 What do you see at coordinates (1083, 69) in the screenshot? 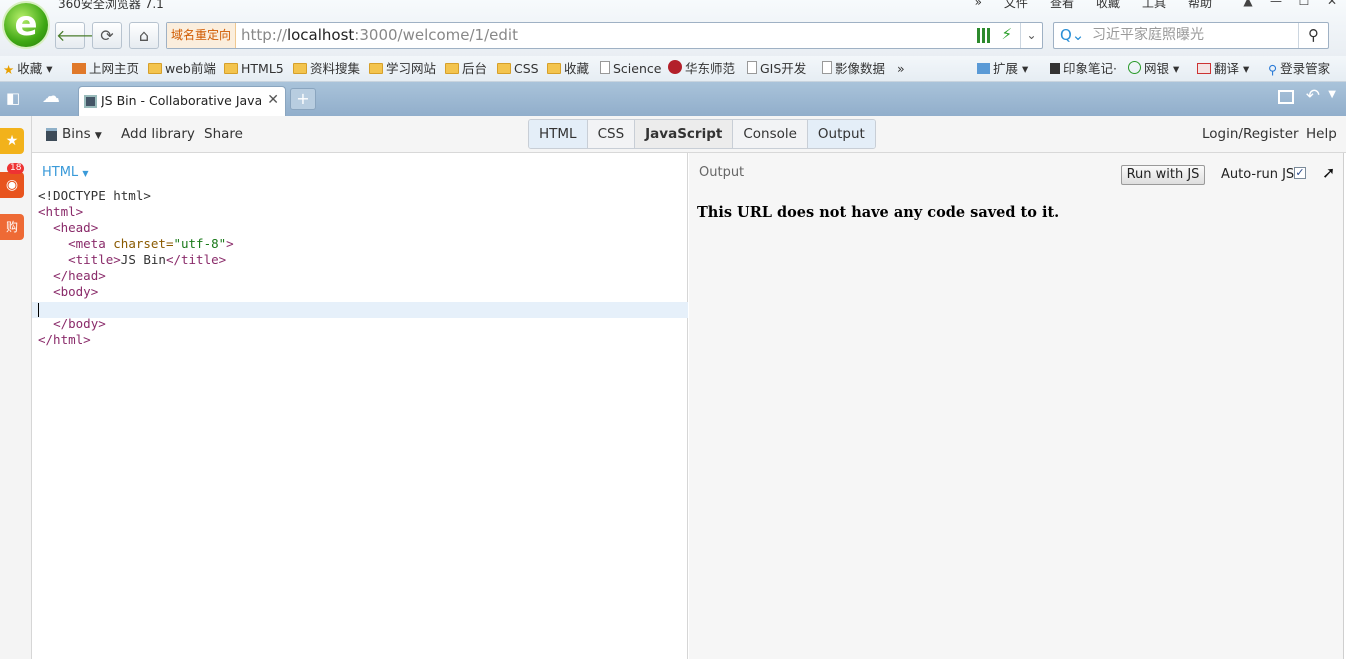
I see `evernote-button: 印象笔记·` at bounding box center [1083, 69].